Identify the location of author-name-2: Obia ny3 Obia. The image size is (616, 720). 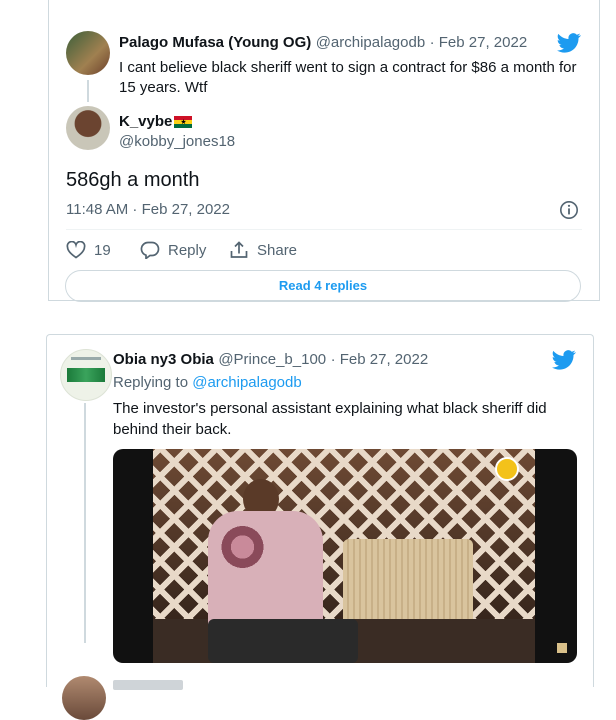
(163, 359).